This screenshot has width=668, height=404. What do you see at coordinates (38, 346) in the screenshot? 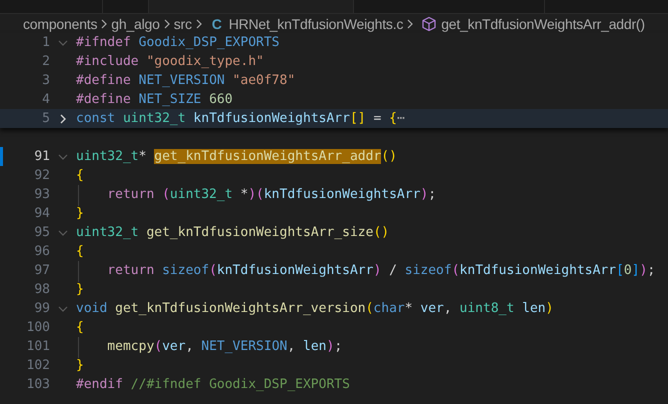
I see `line-number: 101` at bounding box center [38, 346].